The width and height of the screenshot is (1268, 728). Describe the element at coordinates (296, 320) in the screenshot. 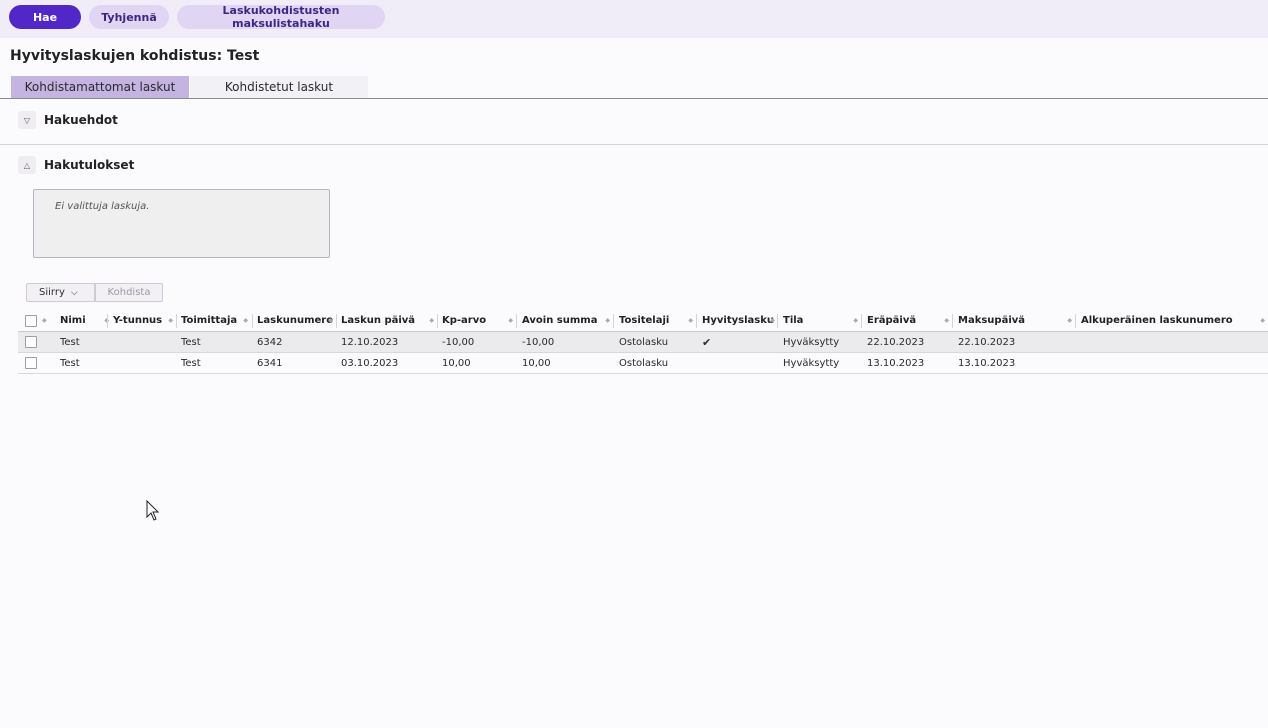

I see `col-header-invoice-number: Laskunumero ◆` at that location.